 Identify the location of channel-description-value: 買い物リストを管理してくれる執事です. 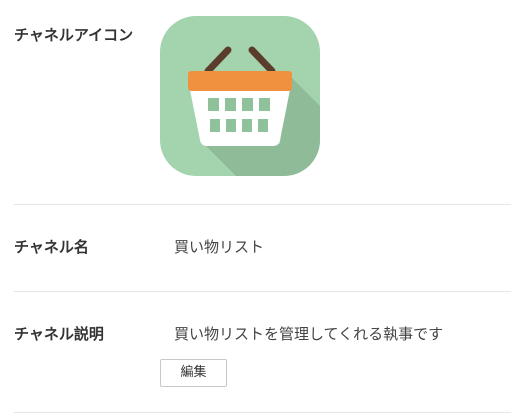
(309, 334).